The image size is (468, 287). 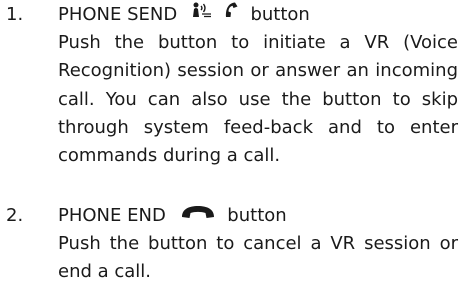 I want to click on item-heading: PHONE SEND button, so click(x=184, y=15).